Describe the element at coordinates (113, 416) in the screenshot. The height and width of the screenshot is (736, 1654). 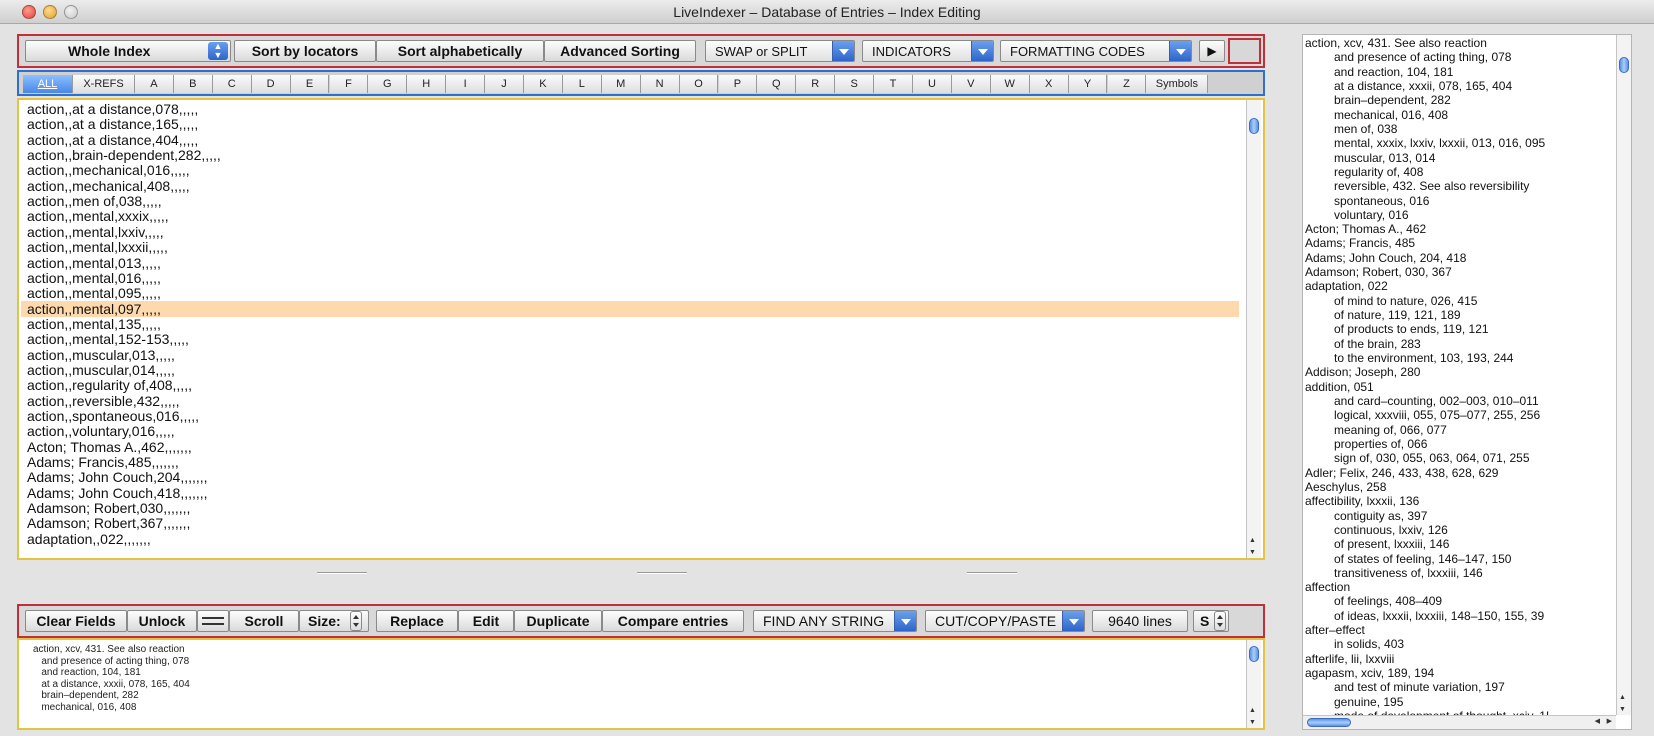
I see `entry-row: action,,spontaneous,016,,,,,` at that location.